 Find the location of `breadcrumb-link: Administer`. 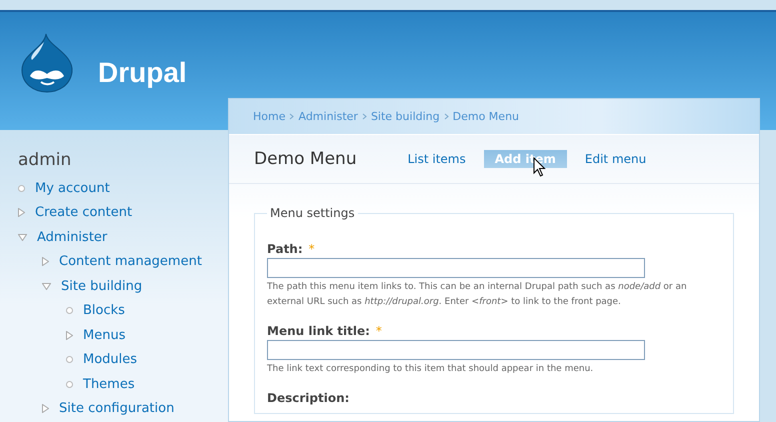

breadcrumb-link: Administer is located at coordinates (328, 116).